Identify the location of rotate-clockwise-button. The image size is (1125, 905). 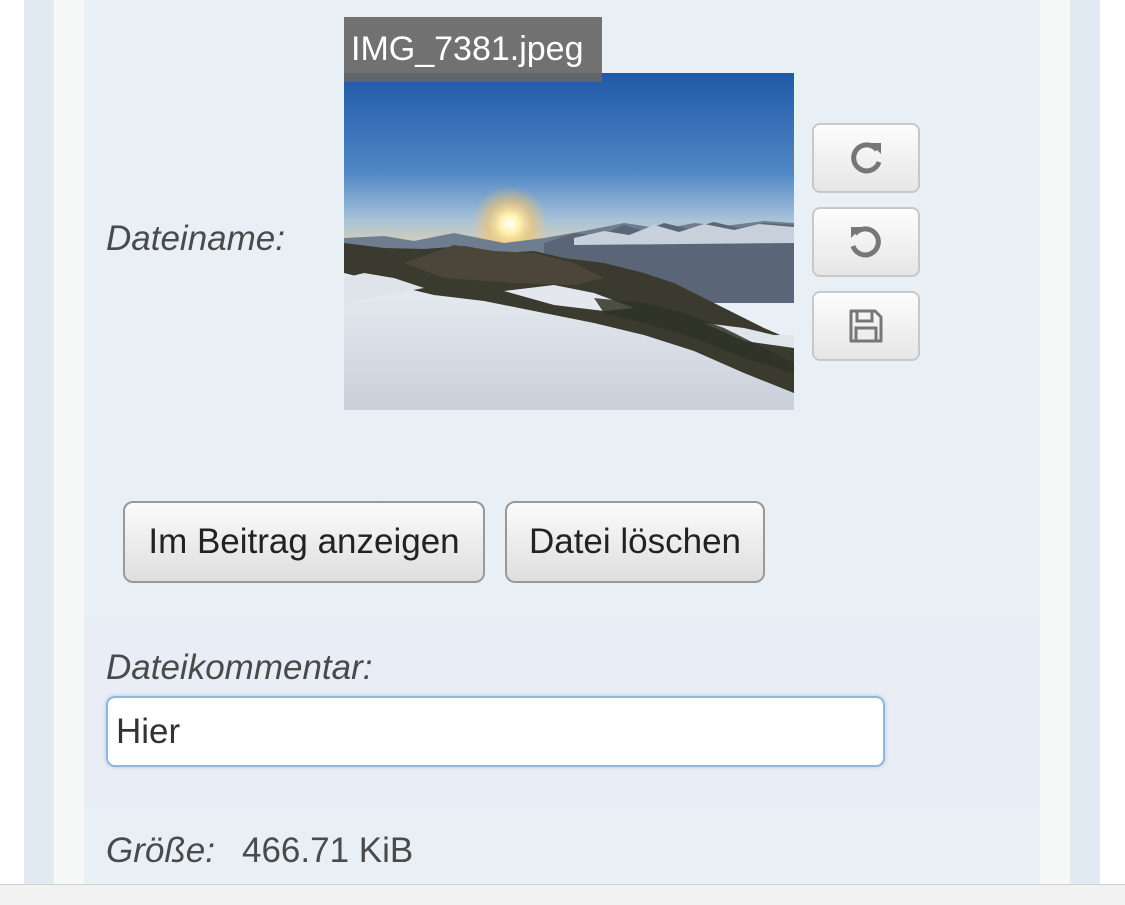
(866, 158).